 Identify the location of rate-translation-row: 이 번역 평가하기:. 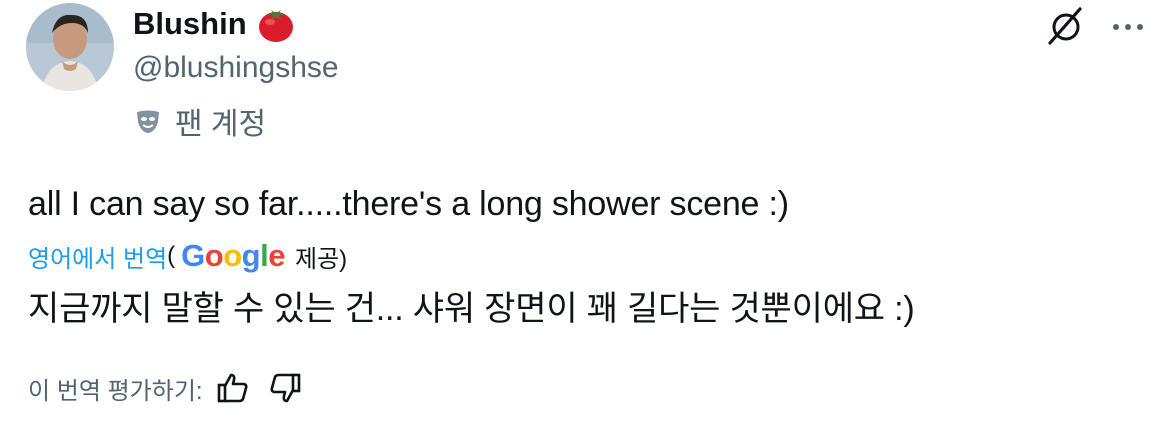
(165, 388).